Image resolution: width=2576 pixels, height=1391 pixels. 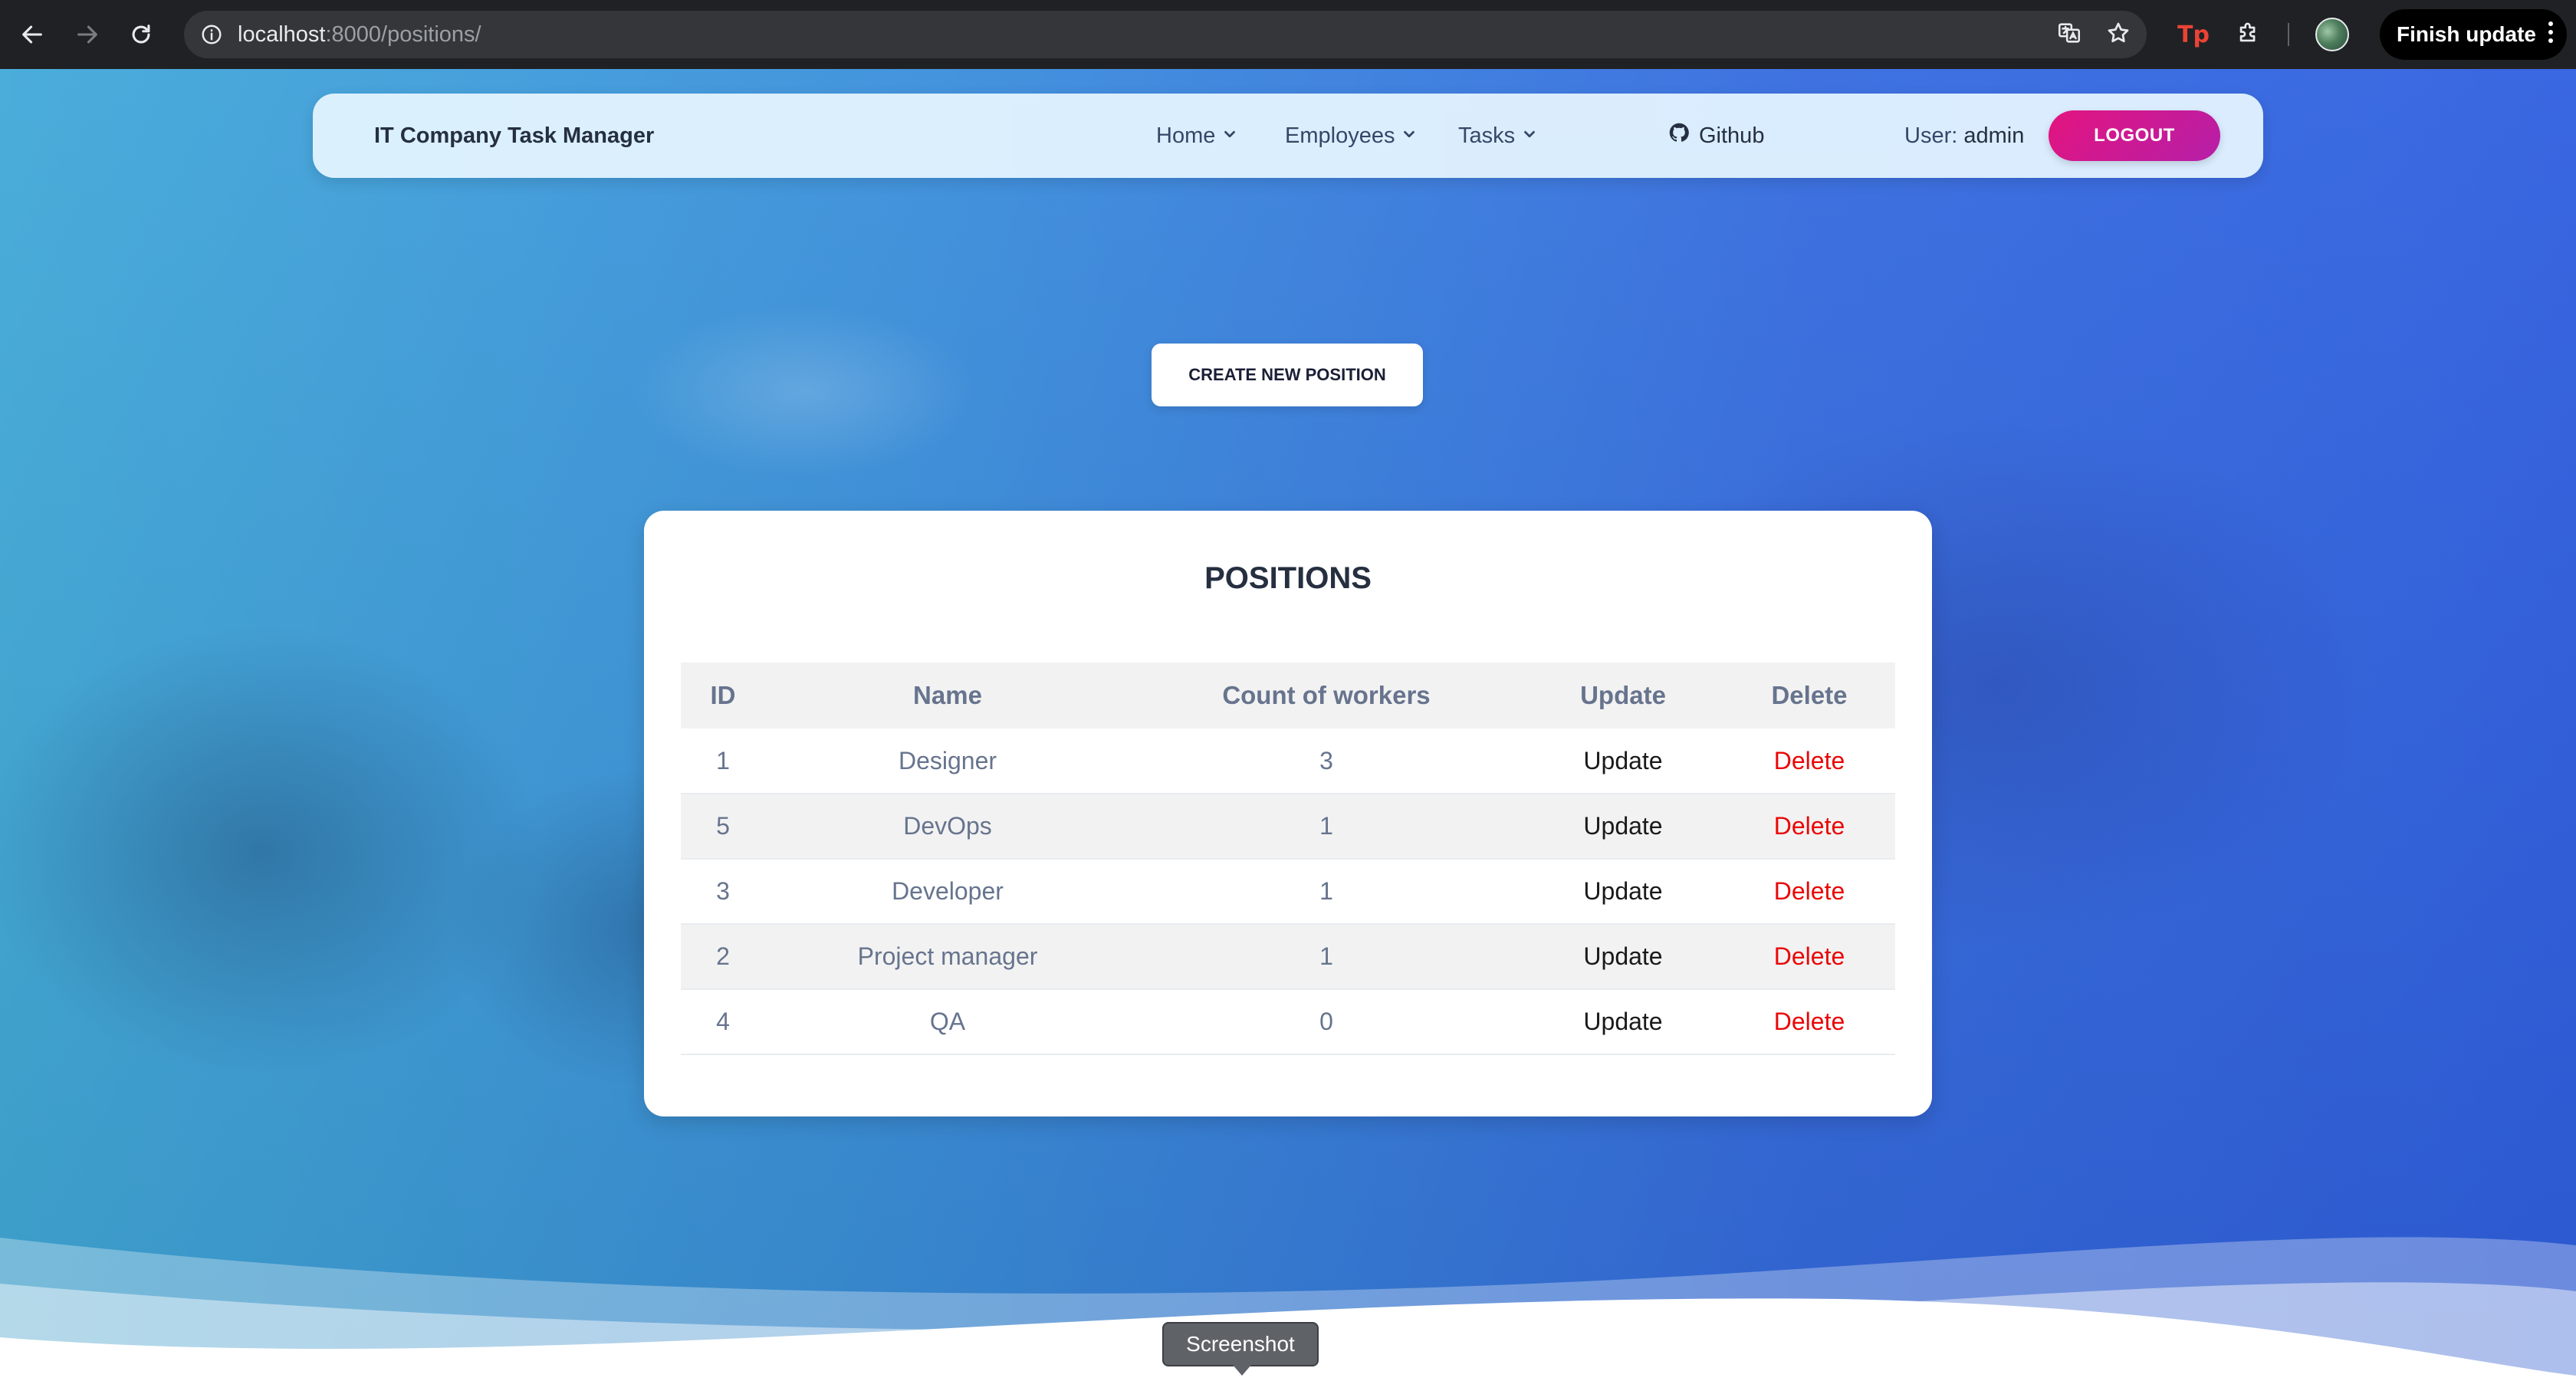 I want to click on screenshot-tooltip: Screenshot, so click(x=1240, y=1349).